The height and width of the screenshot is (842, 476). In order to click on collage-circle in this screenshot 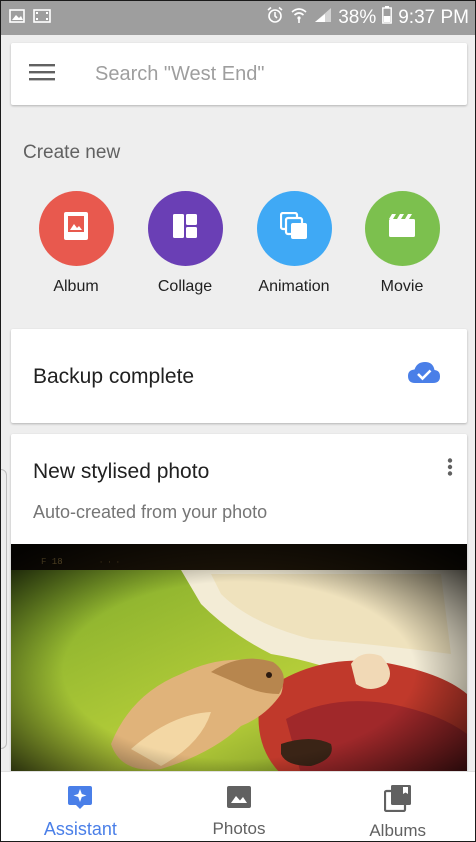, I will do `click(185, 228)`.